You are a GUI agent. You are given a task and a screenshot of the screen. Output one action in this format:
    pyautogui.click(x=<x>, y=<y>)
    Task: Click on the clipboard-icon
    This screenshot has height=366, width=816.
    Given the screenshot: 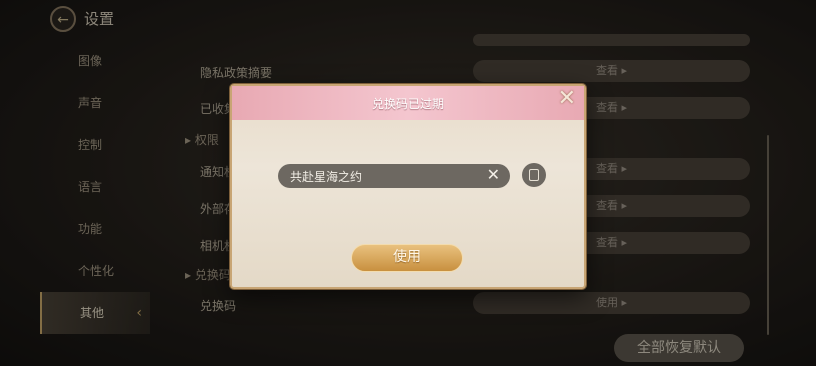 What is the action you would take?
    pyautogui.click(x=534, y=175)
    